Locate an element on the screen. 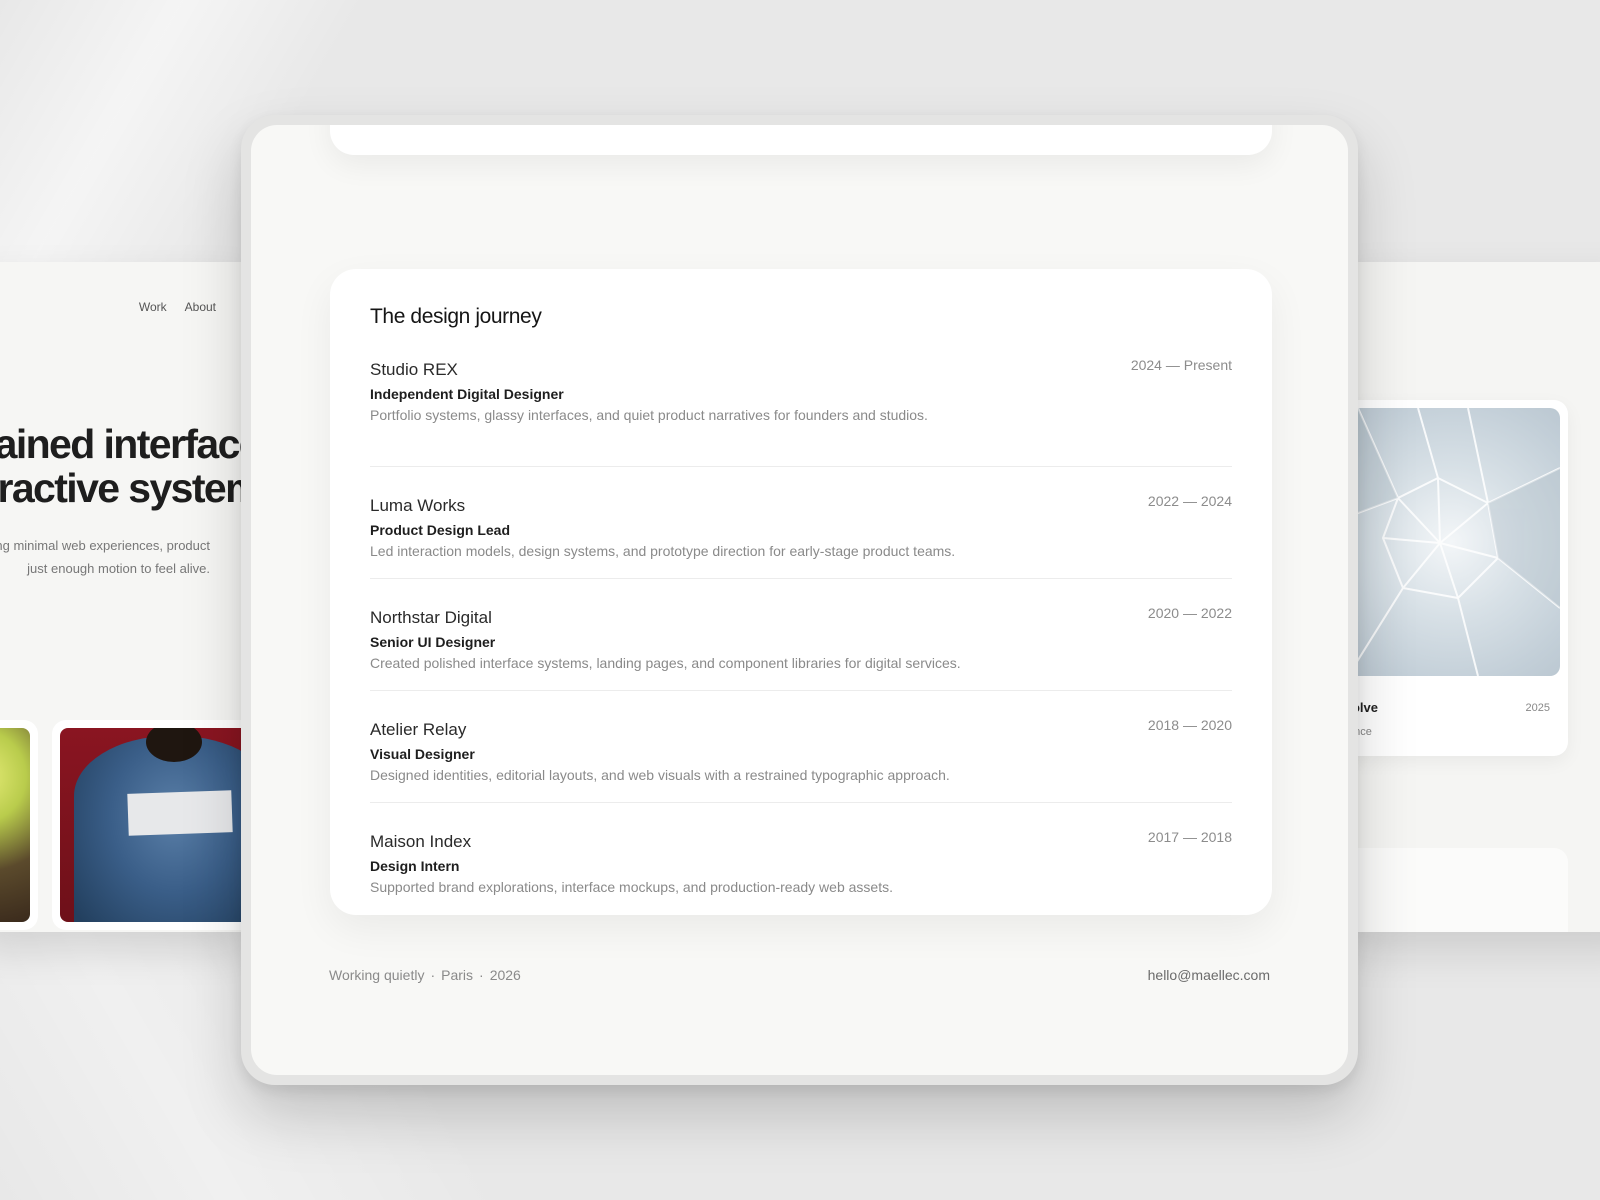 The image size is (1600, 1200). entry-role: Independent Digital Designer is located at coordinates (467, 394).